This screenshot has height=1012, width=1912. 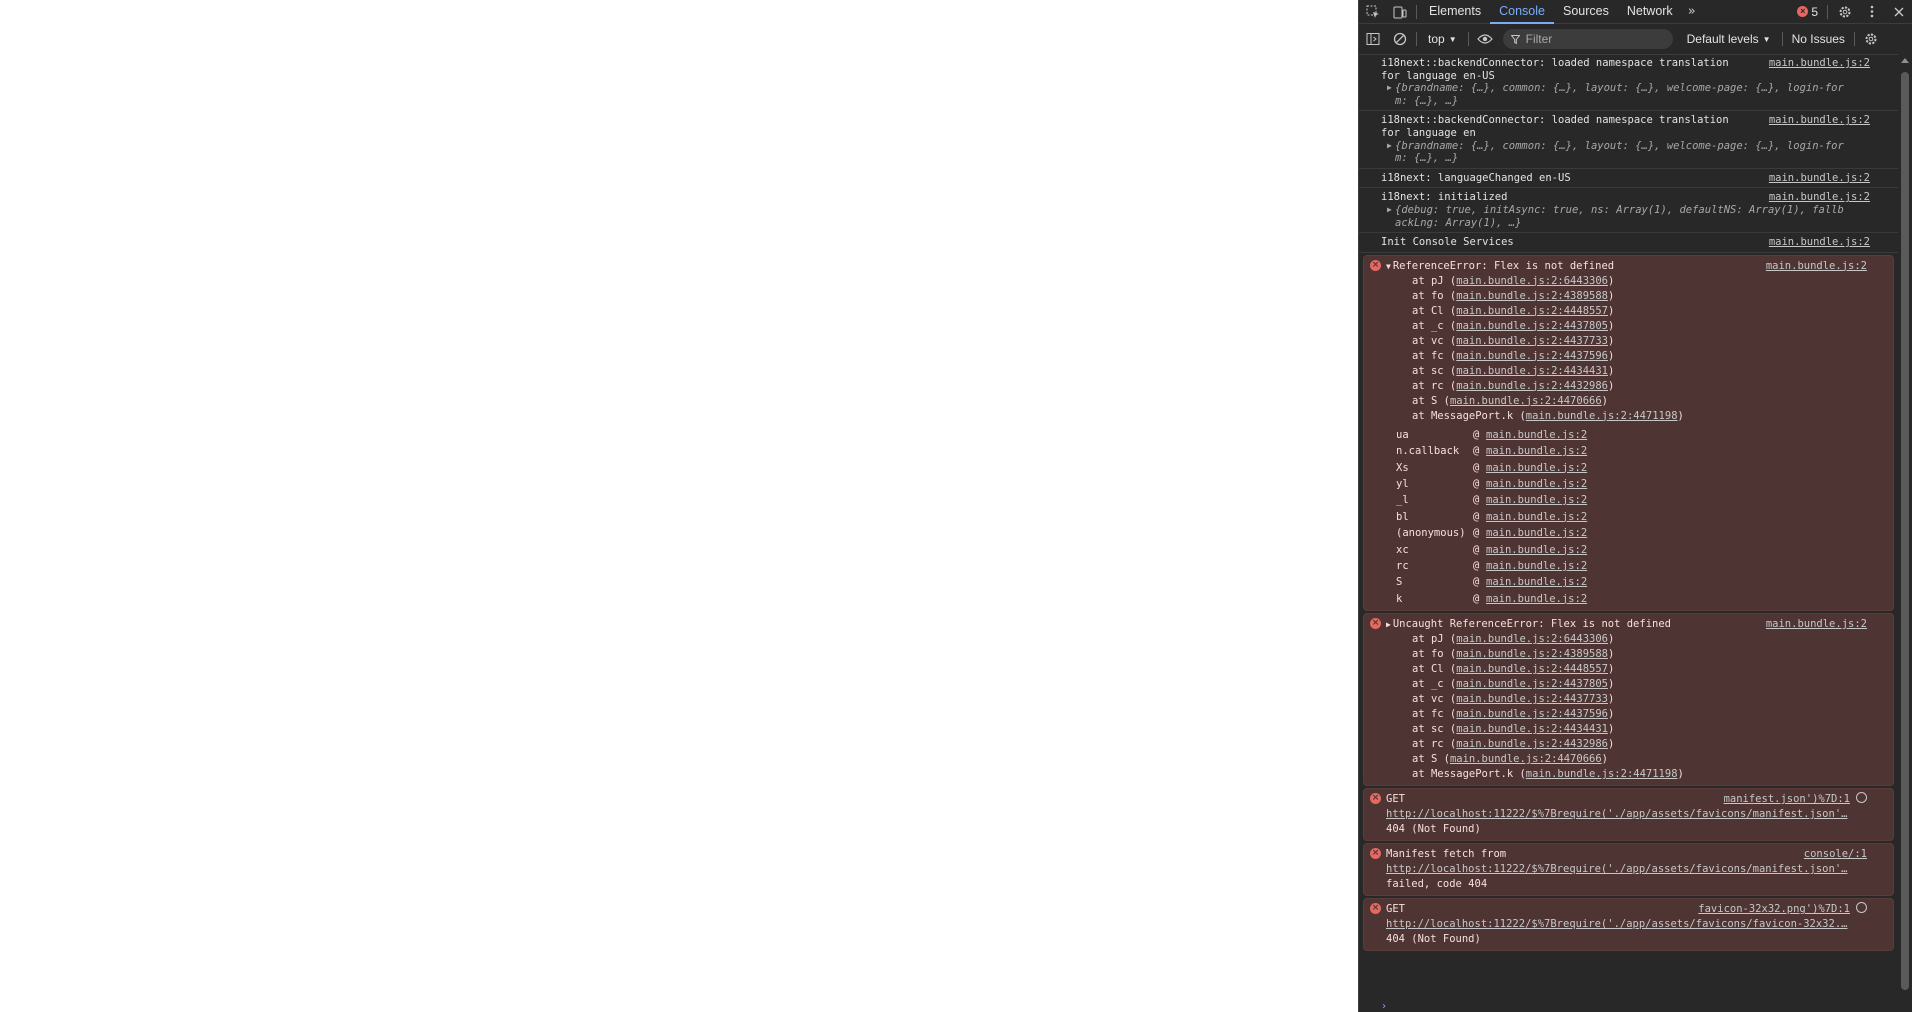 I want to click on console-message: main.bundle.js:2 Init Console Services, so click(x=1628, y=243).